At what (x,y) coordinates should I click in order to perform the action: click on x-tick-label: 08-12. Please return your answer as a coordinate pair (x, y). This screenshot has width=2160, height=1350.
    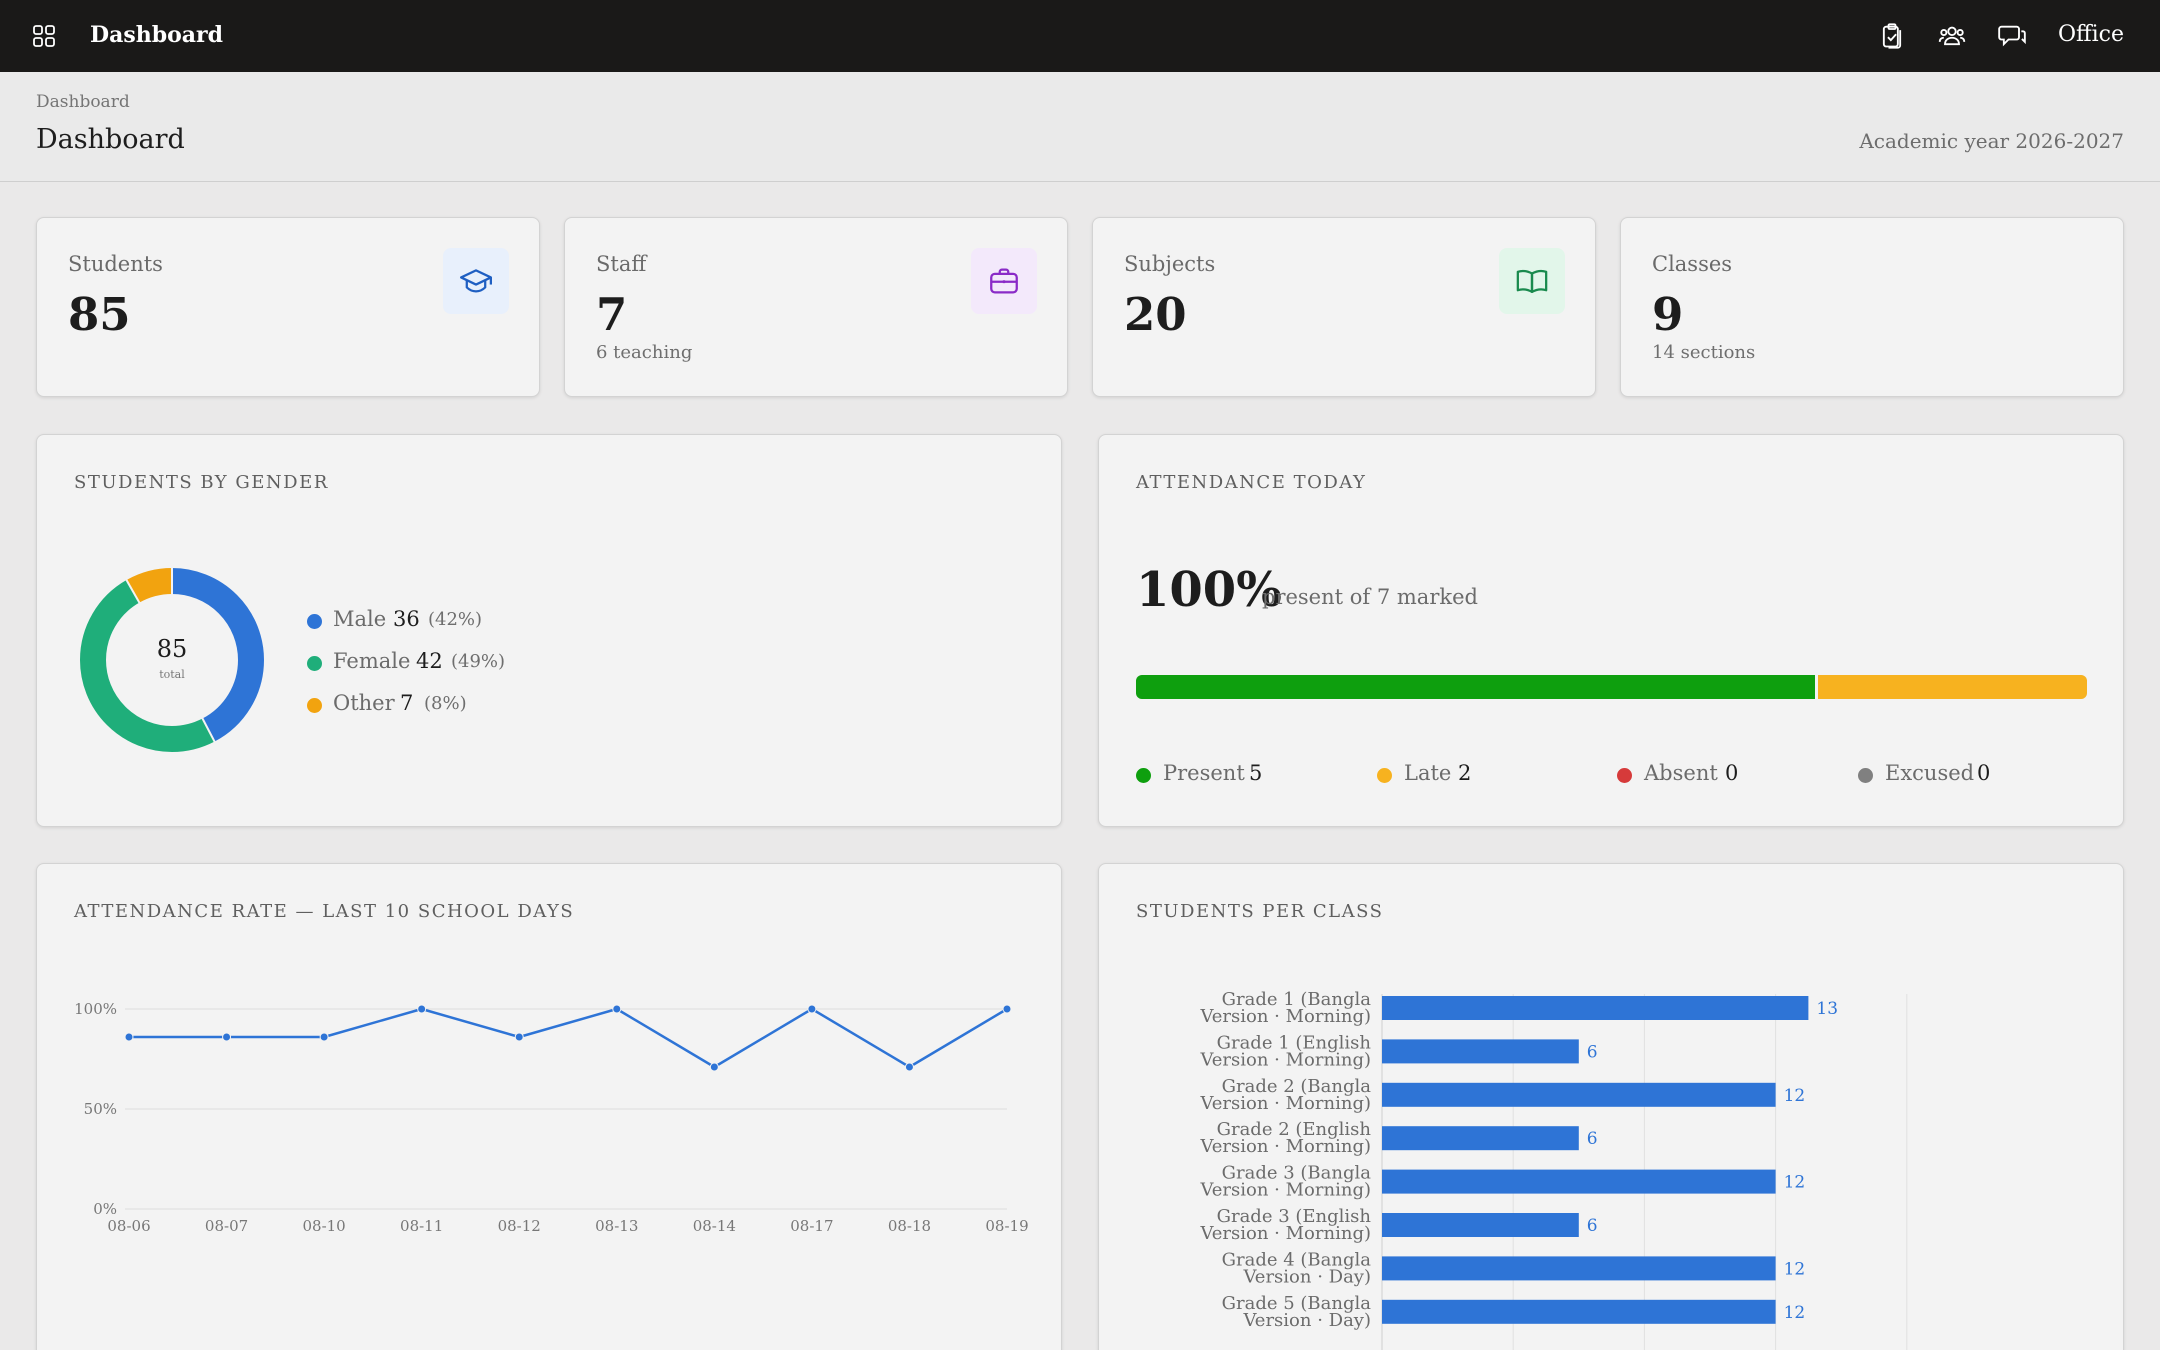
    Looking at the image, I should click on (519, 1226).